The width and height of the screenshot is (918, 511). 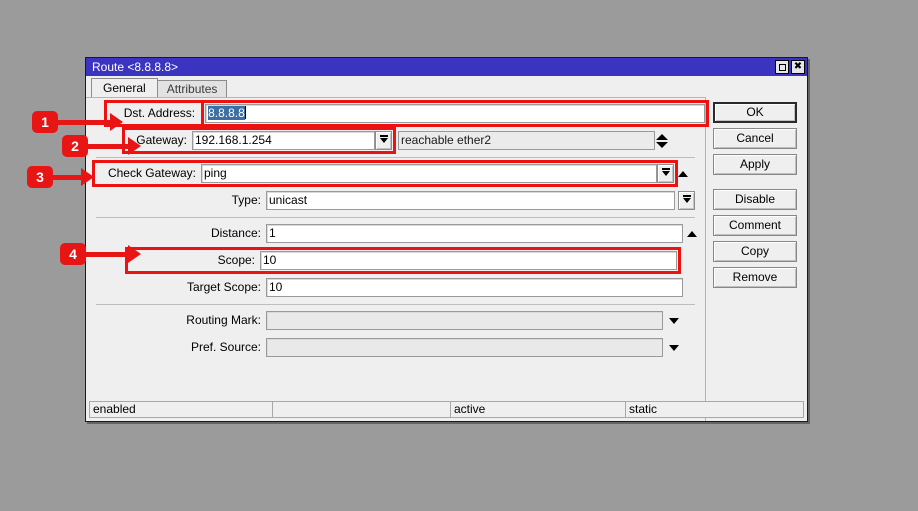 What do you see at coordinates (236, 260) in the screenshot?
I see `scope-label: Scope:` at bounding box center [236, 260].